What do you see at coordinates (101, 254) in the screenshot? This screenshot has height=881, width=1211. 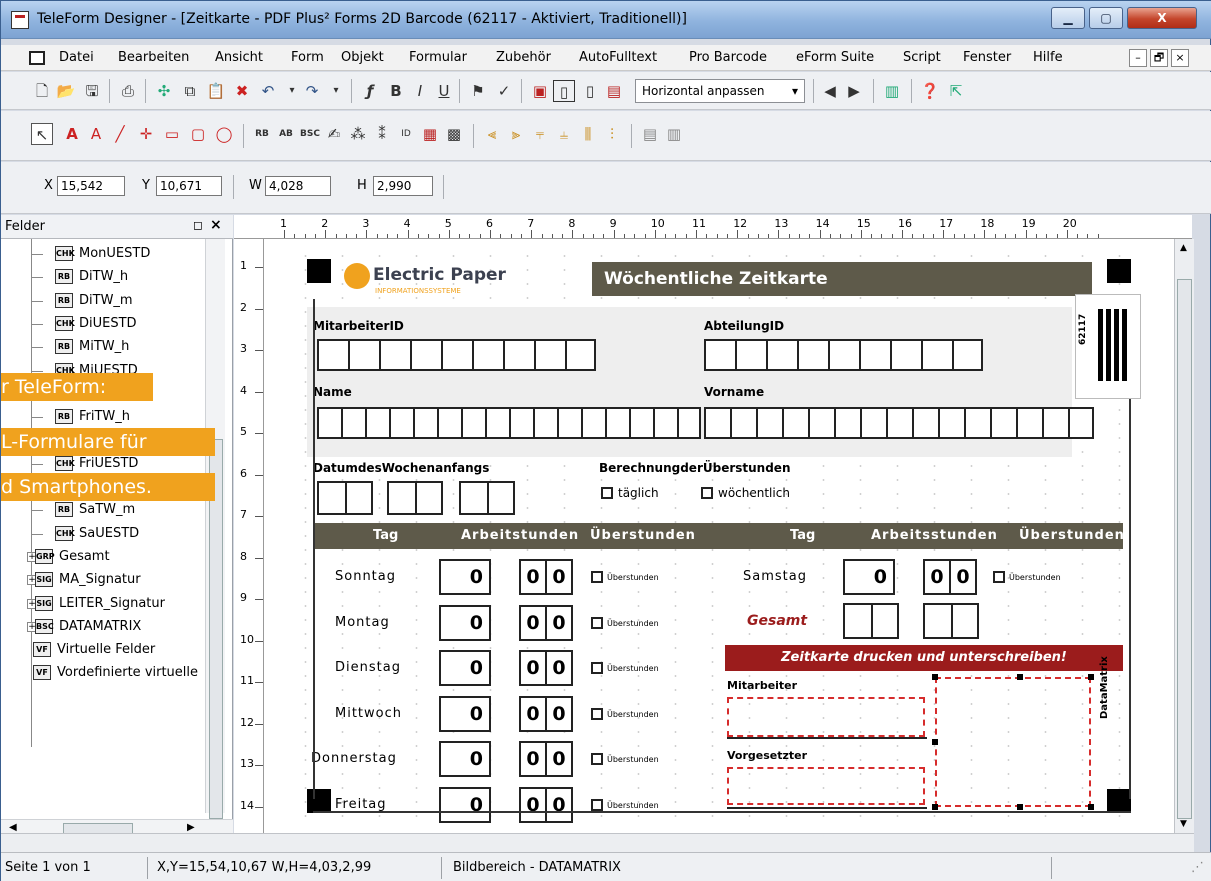 I see `tree-item: CHK MonUESTD` at bounding box center [101, 254].